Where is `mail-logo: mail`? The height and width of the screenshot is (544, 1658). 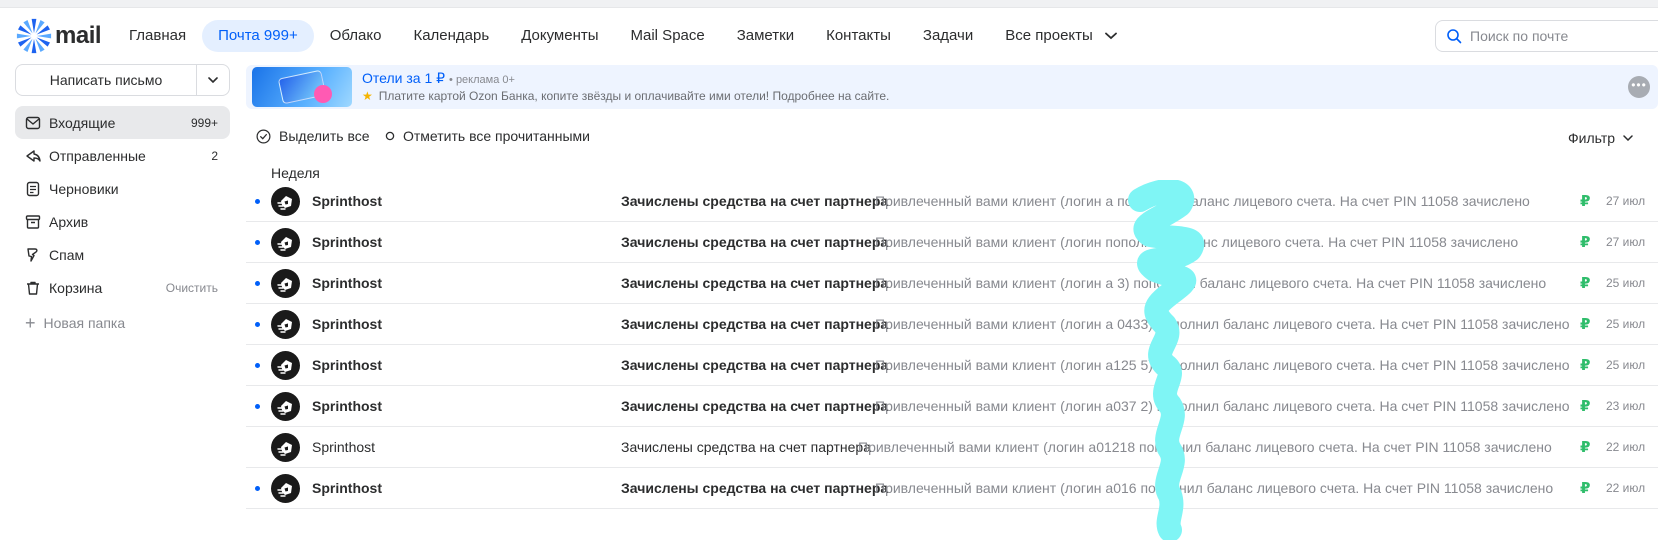 mail-logo: mail is located at coordinates (58, 36).